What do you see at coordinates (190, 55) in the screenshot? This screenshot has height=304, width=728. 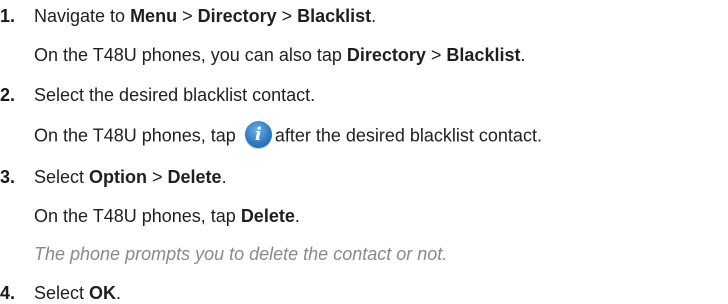 I see `step-text: On the T48U phones, you can also tap` at bounding box center [190, 55].